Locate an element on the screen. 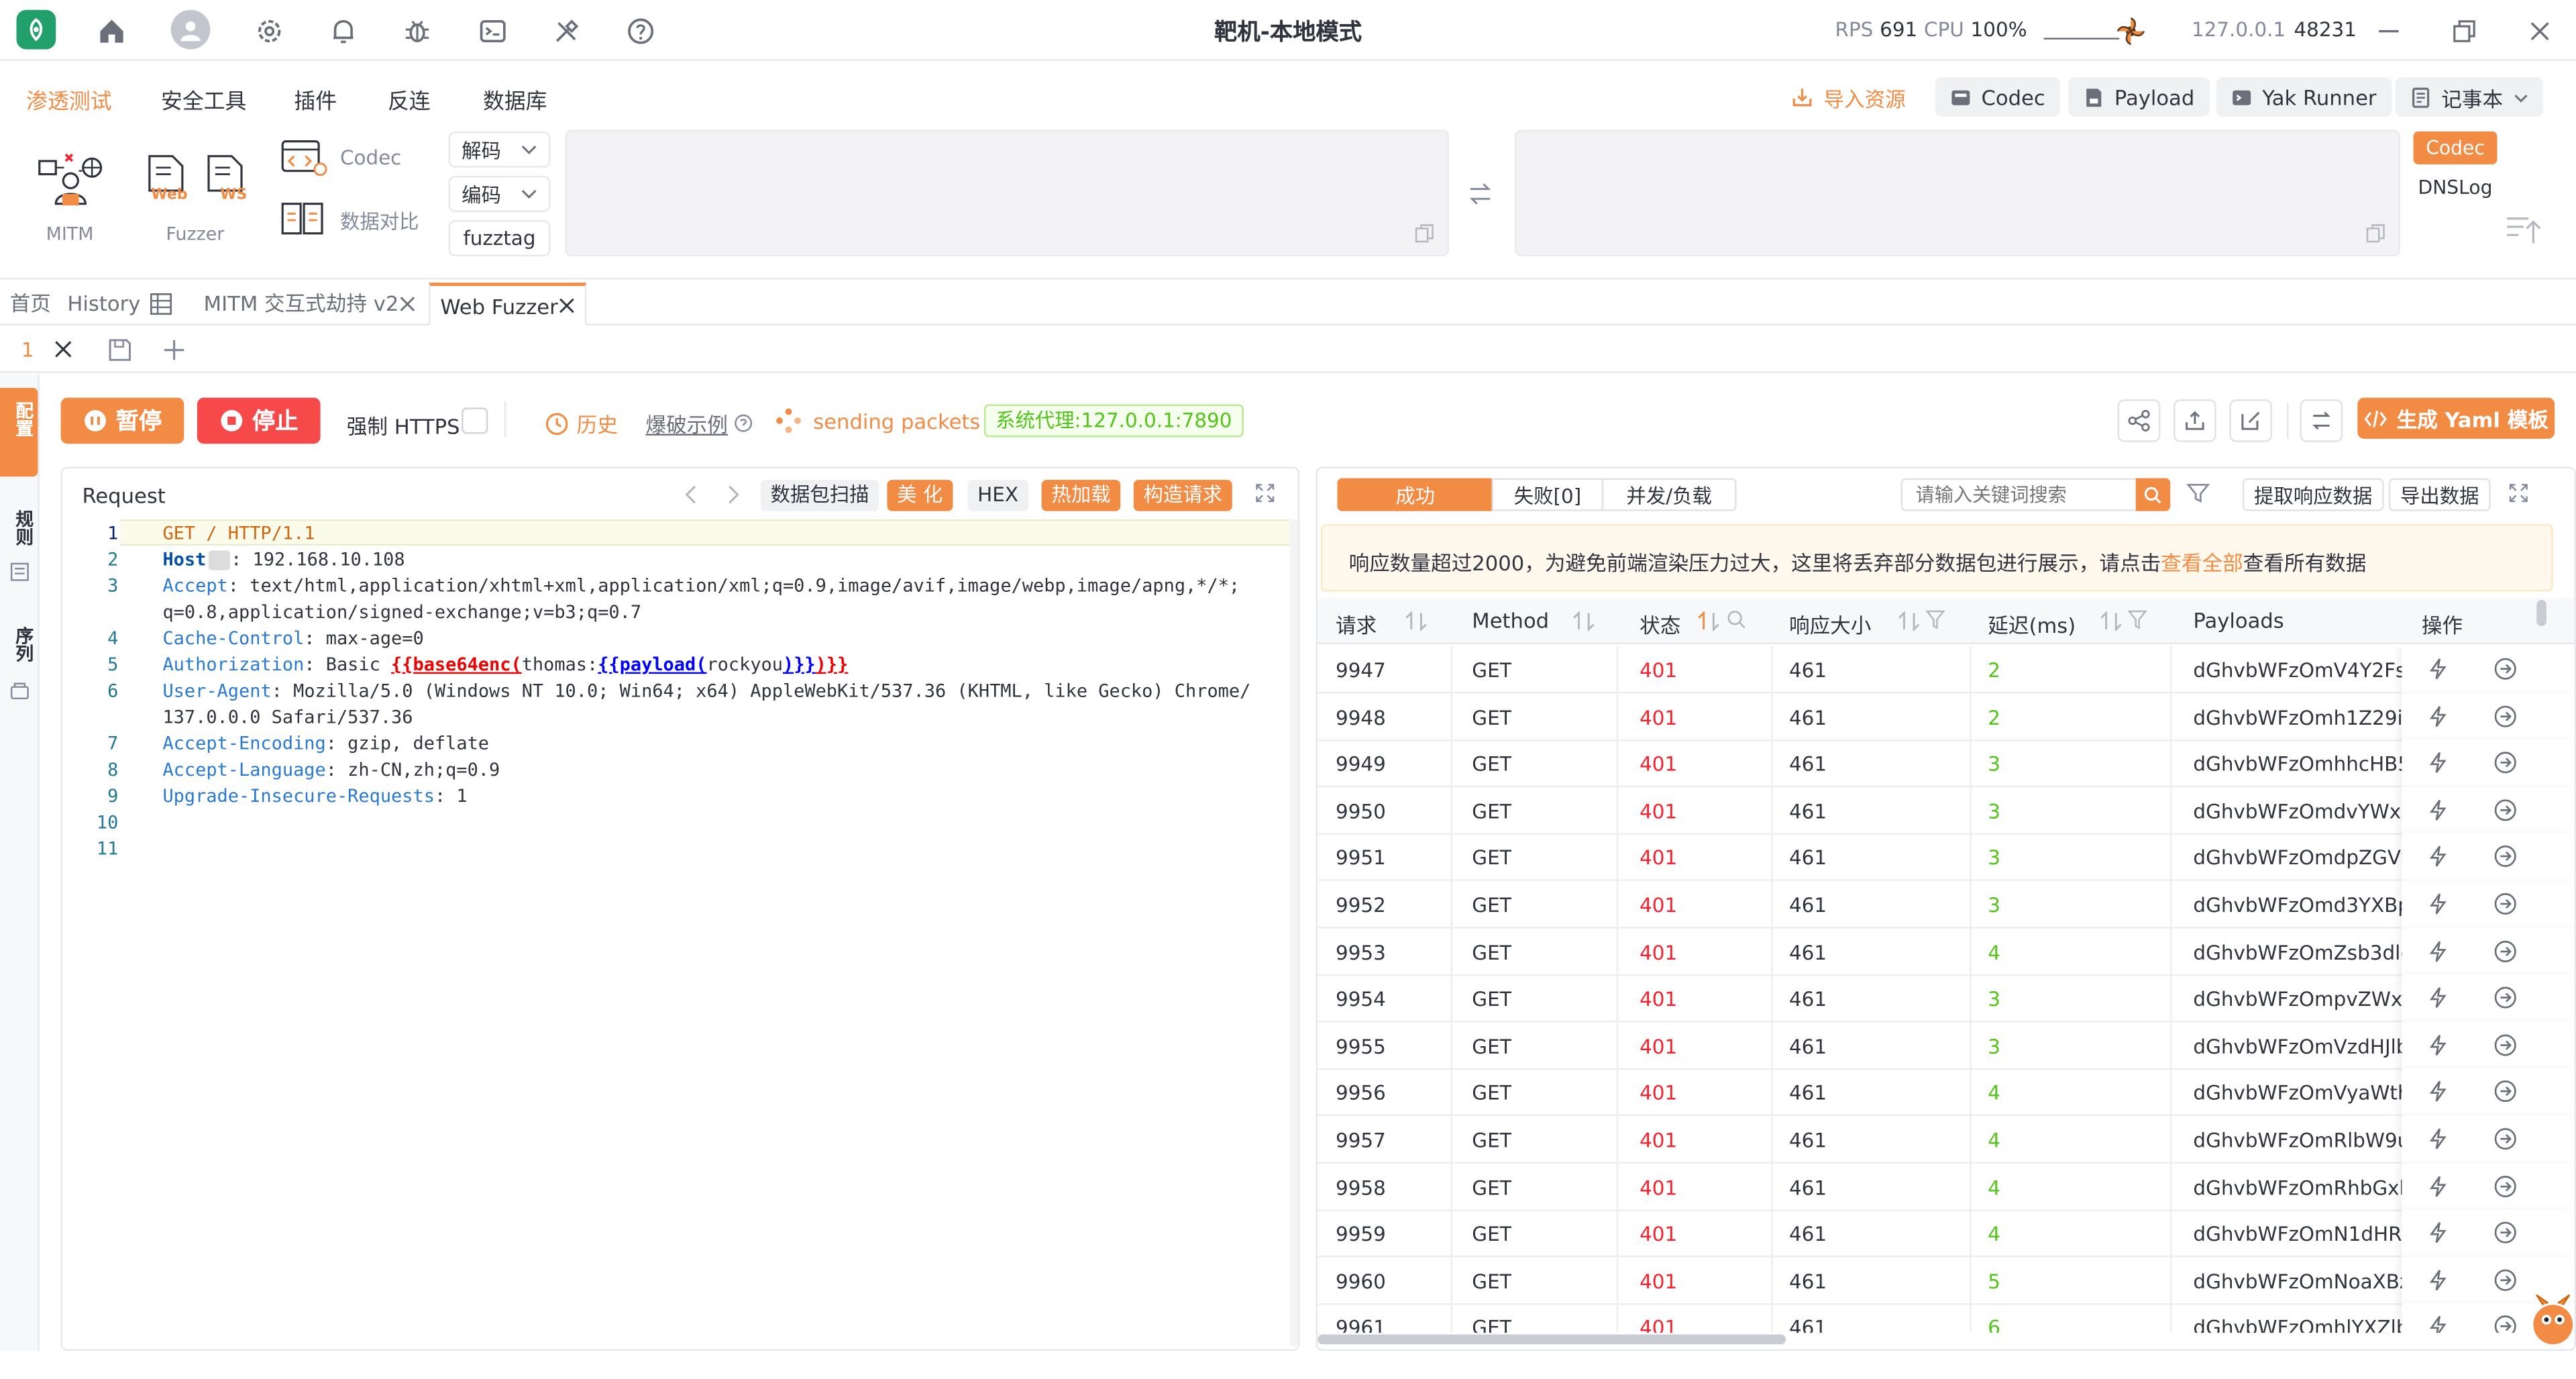 The height and width of the screenshot is (1379, 2576). codec-tool: Codec is located at coordinates (341, 158).